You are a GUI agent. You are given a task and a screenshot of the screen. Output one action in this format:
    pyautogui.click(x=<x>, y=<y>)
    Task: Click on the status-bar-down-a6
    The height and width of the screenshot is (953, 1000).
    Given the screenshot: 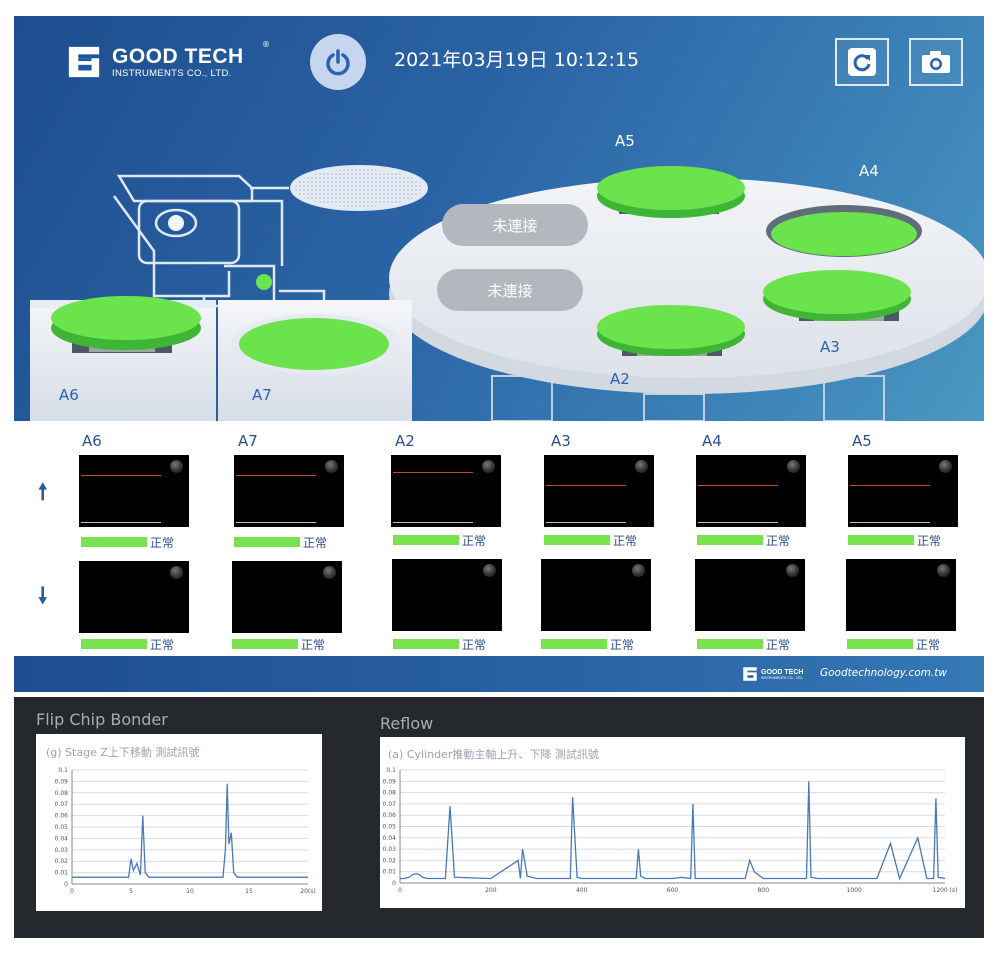 What is the action you would take?
    pyautogui.click(x=114, y=644)
    